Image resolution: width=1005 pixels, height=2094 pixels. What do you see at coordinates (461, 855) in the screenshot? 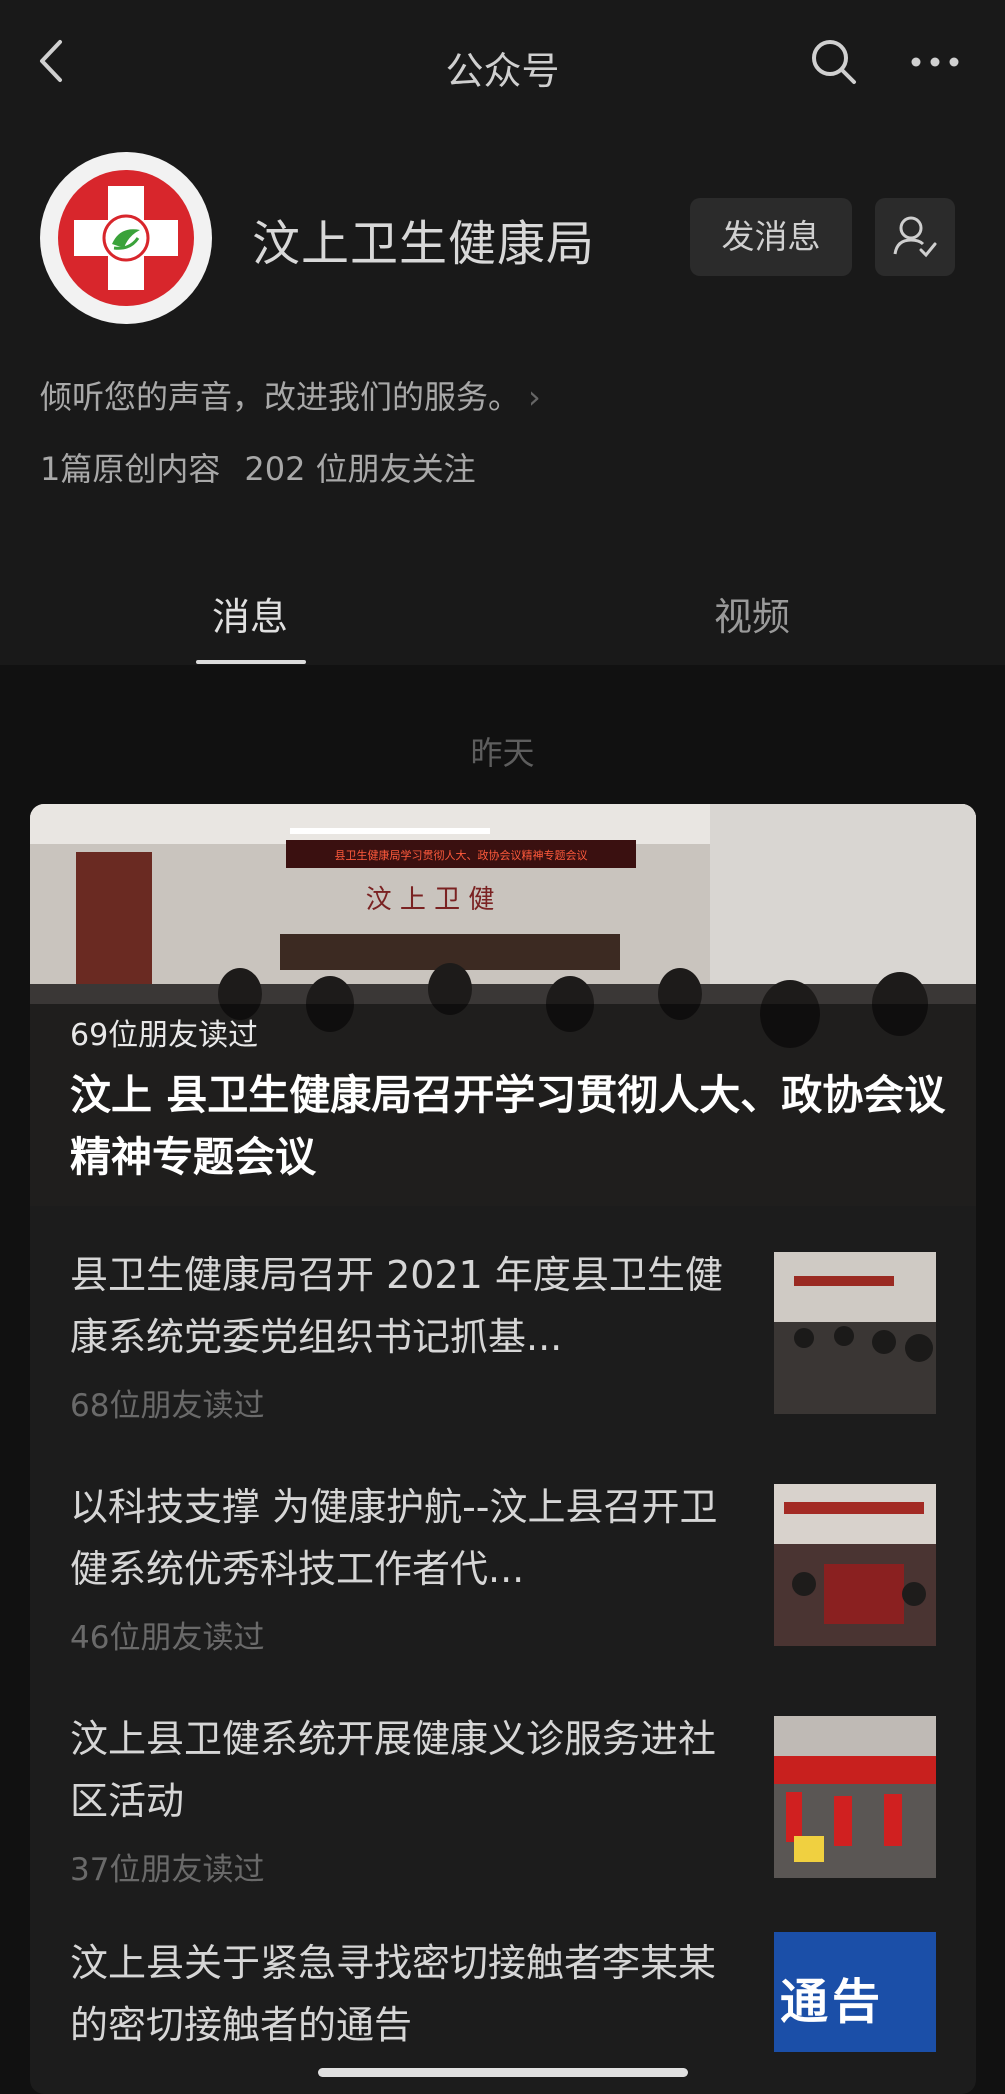
I see `meeting-banner-text: 县卫生健康局学习贯彻人大、政协会议精神专题会议` at bounding box center [461, 855].